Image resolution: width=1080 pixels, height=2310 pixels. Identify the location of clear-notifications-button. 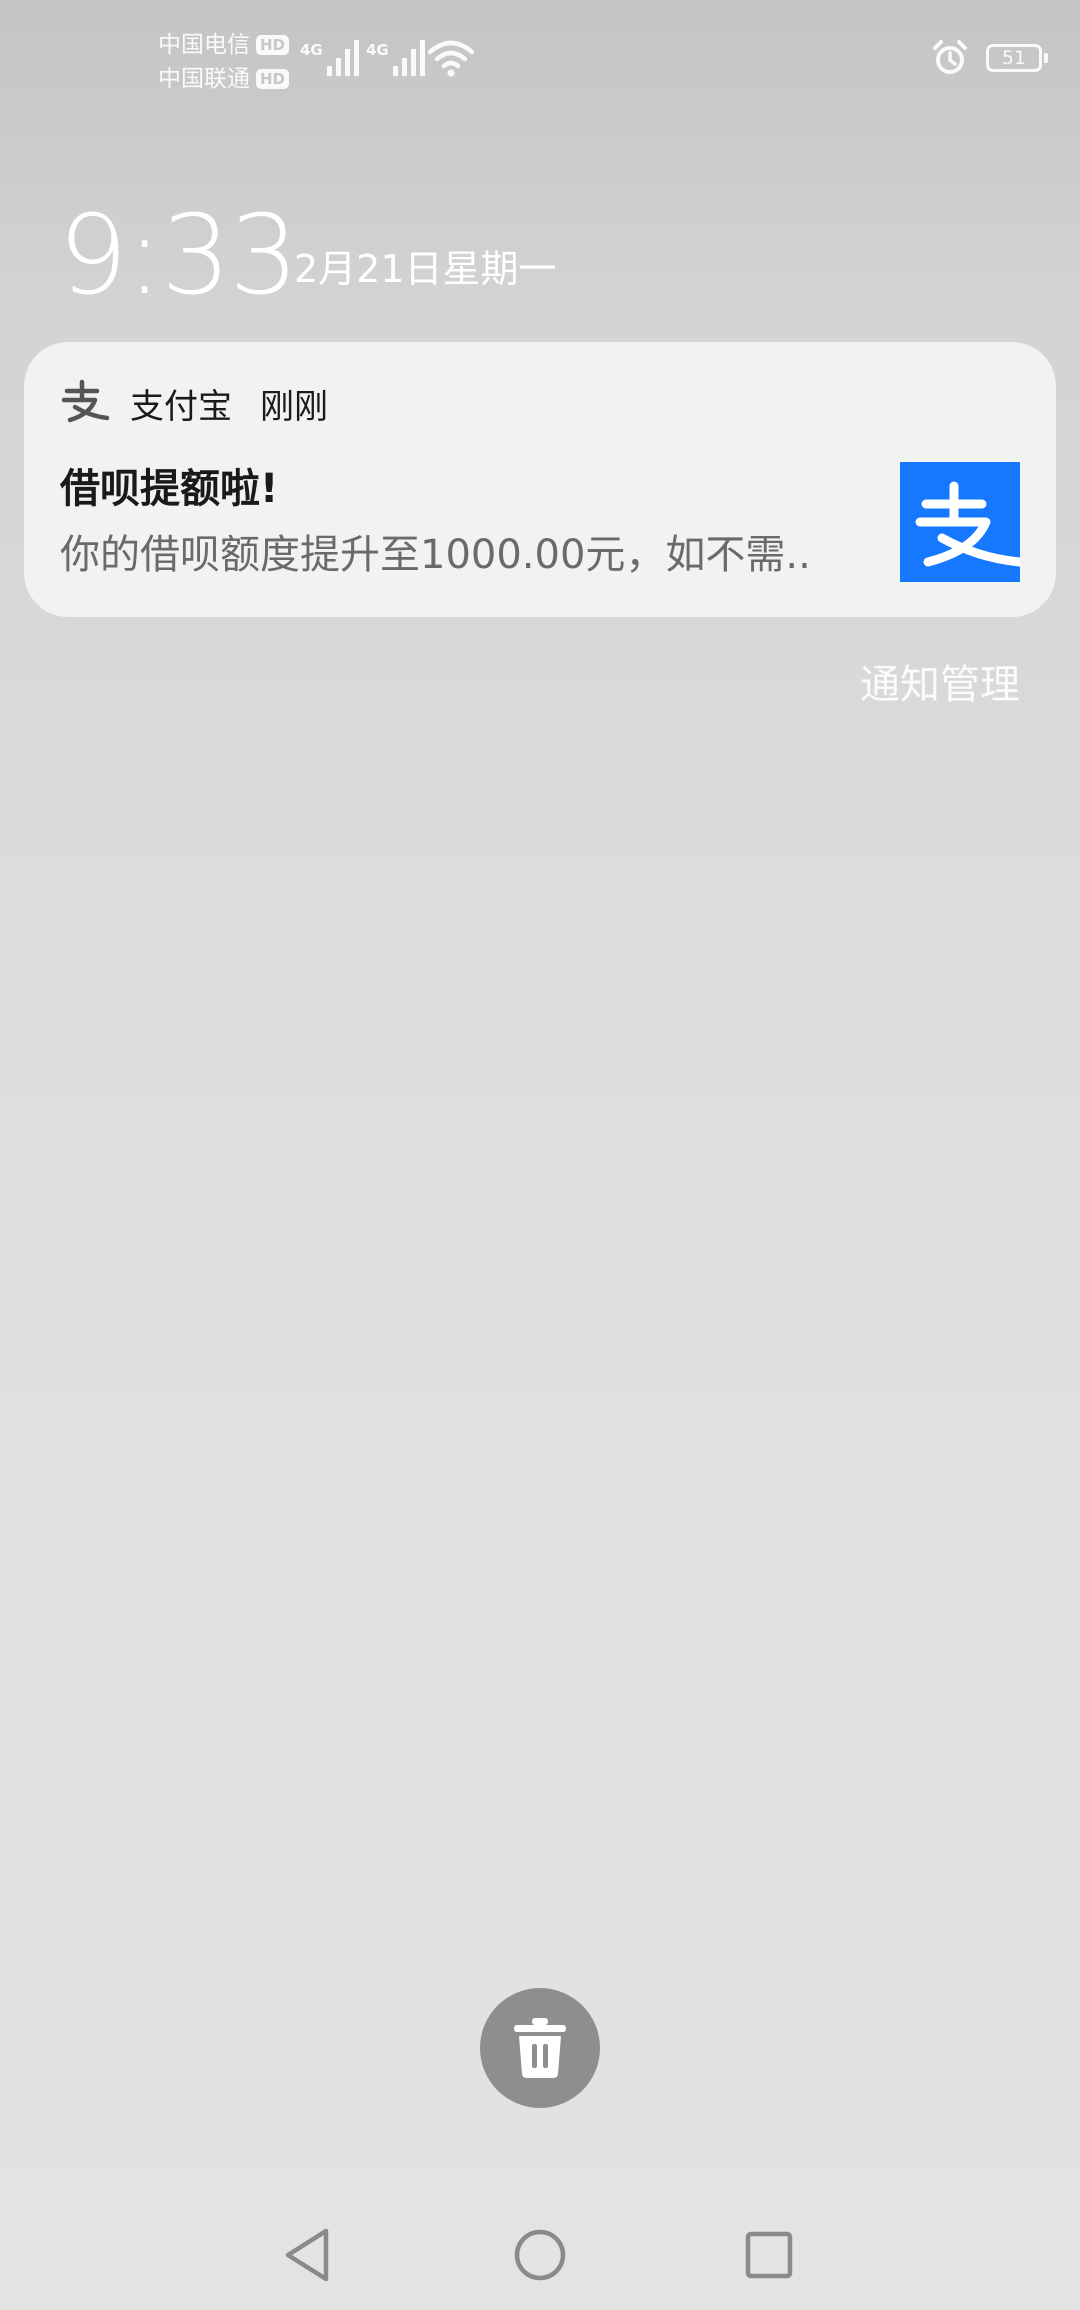
(540, 2048).